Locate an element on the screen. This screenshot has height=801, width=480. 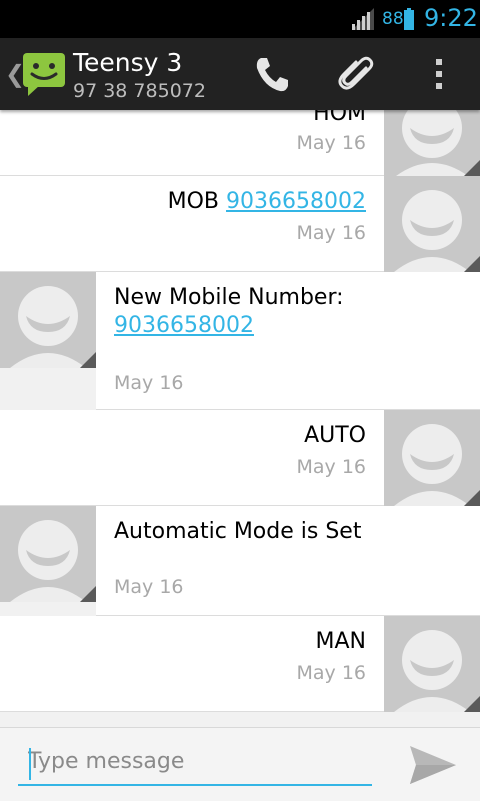
composer is located at coordinates (240, 764).